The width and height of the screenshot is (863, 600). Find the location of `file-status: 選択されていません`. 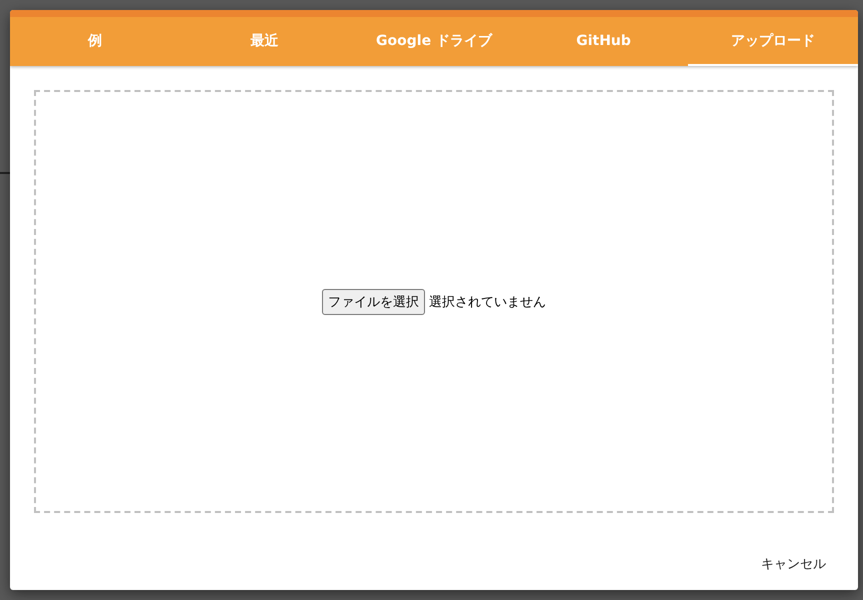

file-status: 選択されていません is located at coordinates (487, 302).